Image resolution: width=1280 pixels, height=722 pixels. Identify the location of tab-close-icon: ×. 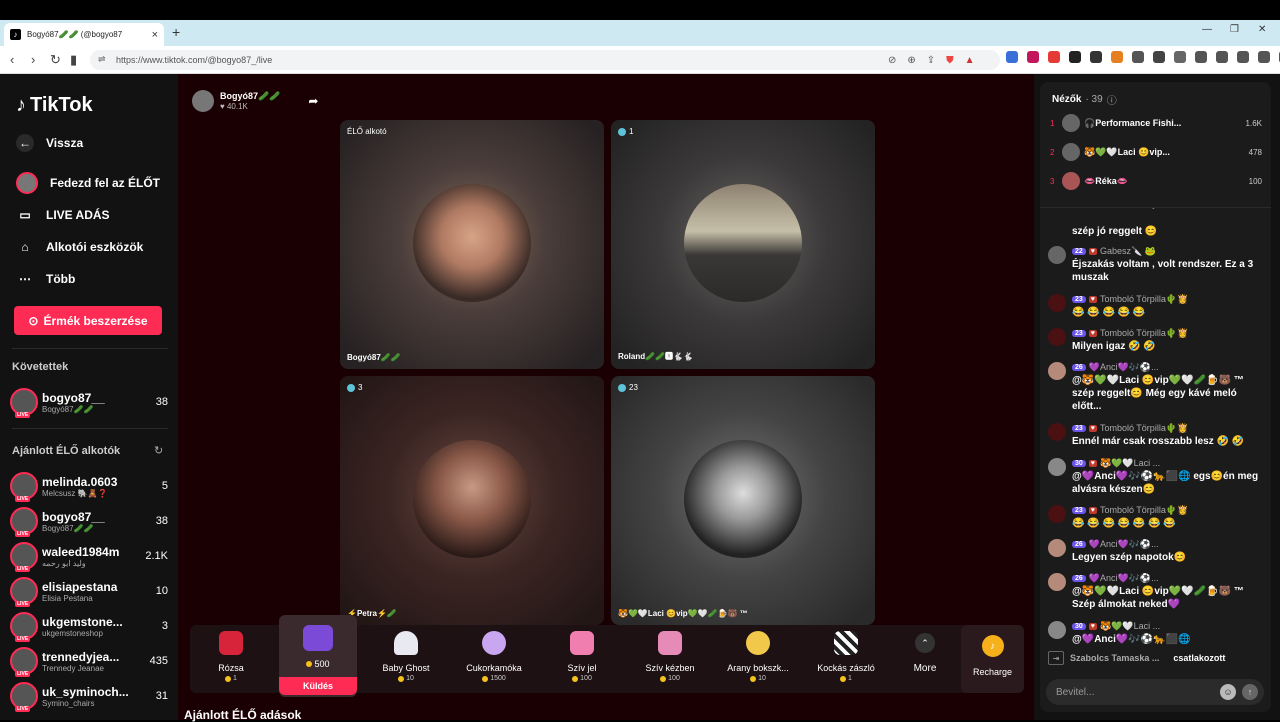
(155, 35).